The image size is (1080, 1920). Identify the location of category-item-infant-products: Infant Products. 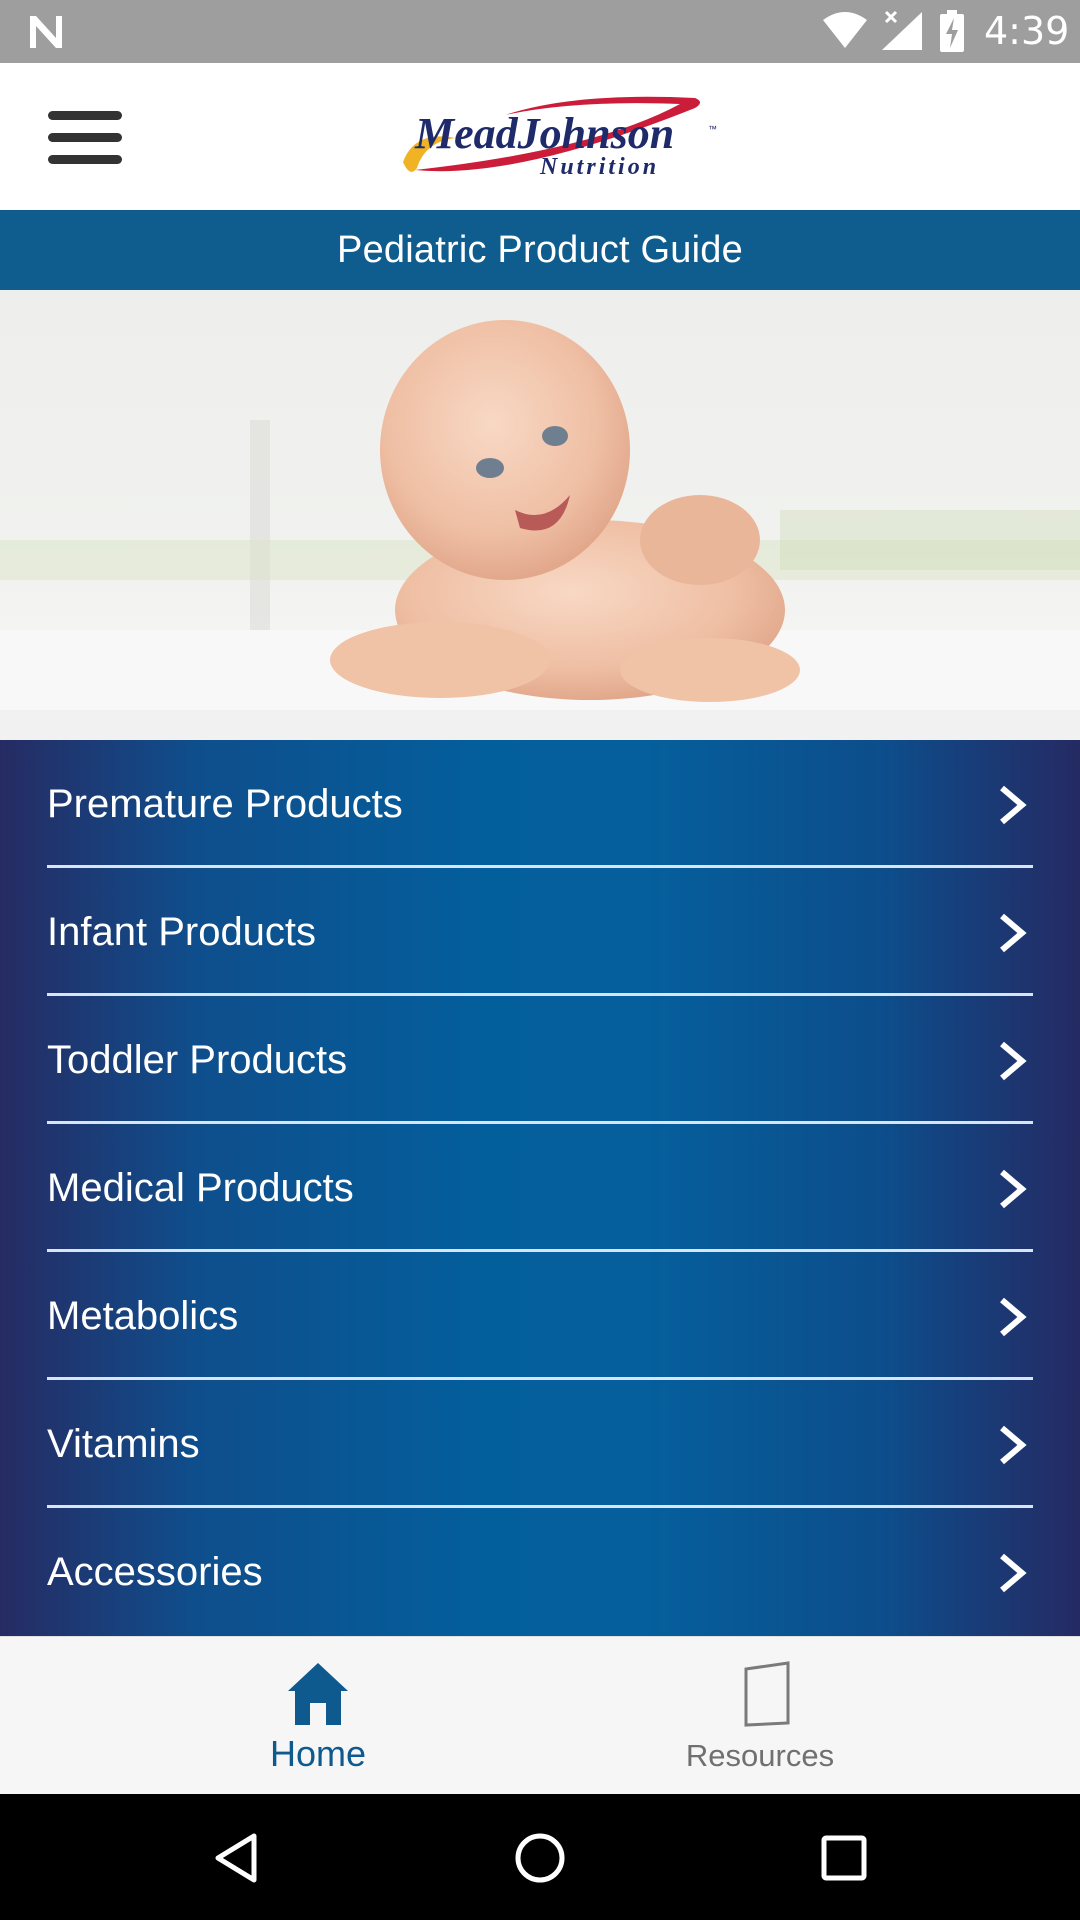
(540, 932).